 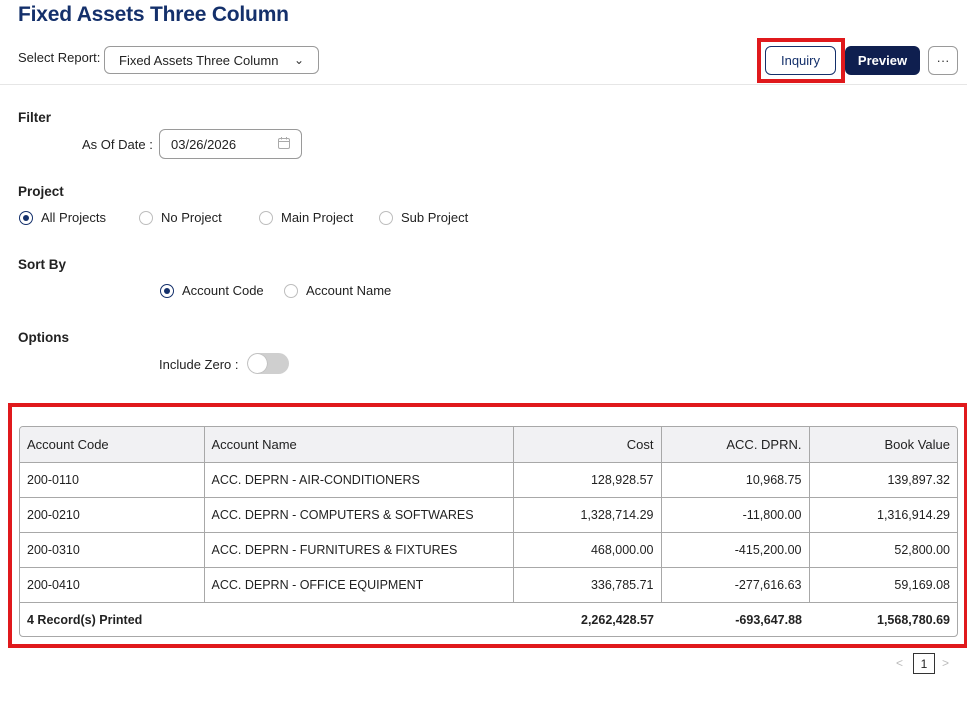 I want to click on toggle-knob, so click(x=257, y=363).